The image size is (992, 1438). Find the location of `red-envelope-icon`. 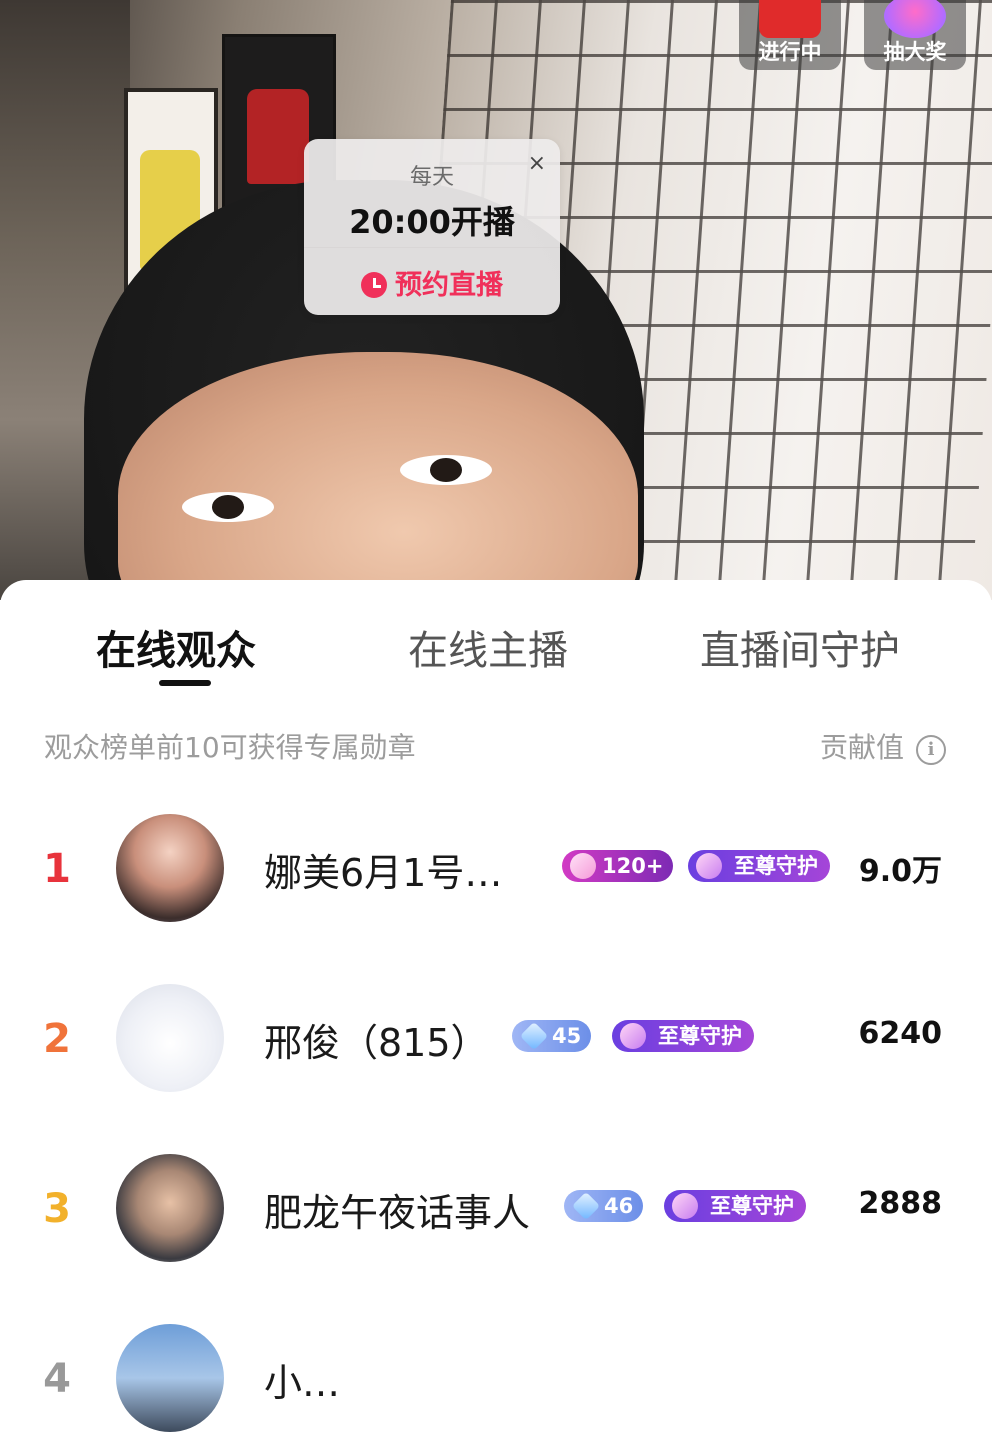

red-envelope-icon is located at coordinates (790, 19).